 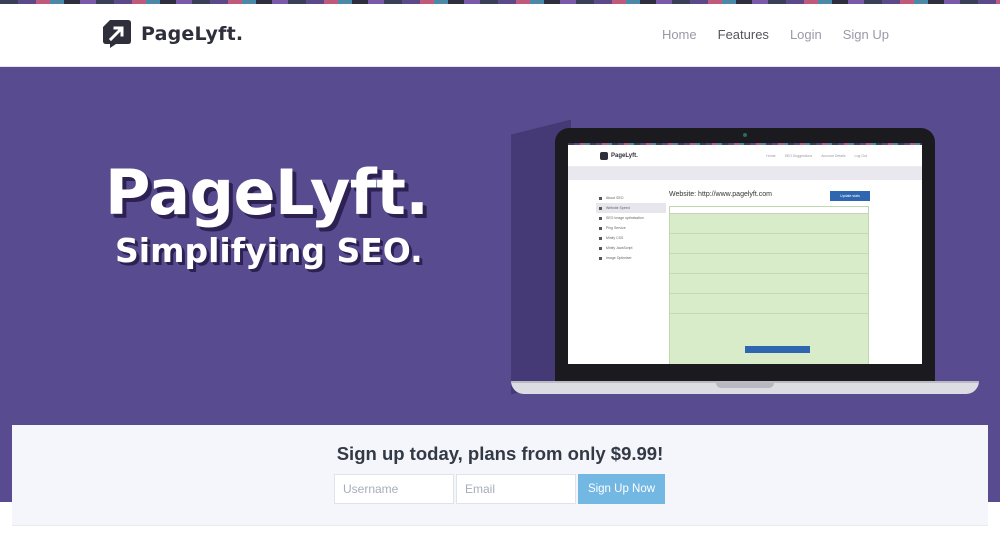 I want to click on hero-subtitle: Simplifying SEO., so click(x=269, y=250).